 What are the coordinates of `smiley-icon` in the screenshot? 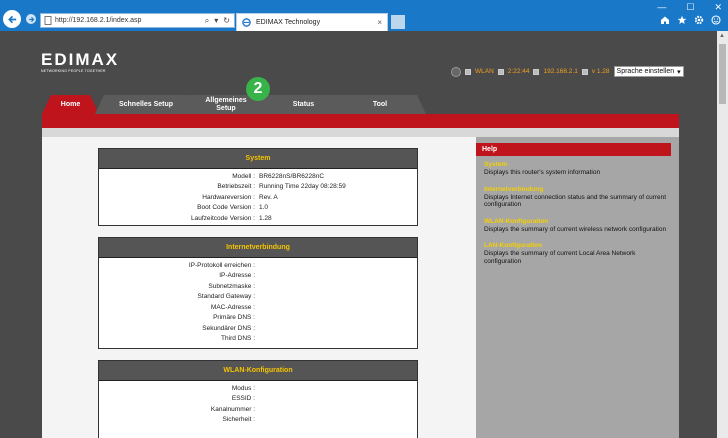 It's located at (716, 20).